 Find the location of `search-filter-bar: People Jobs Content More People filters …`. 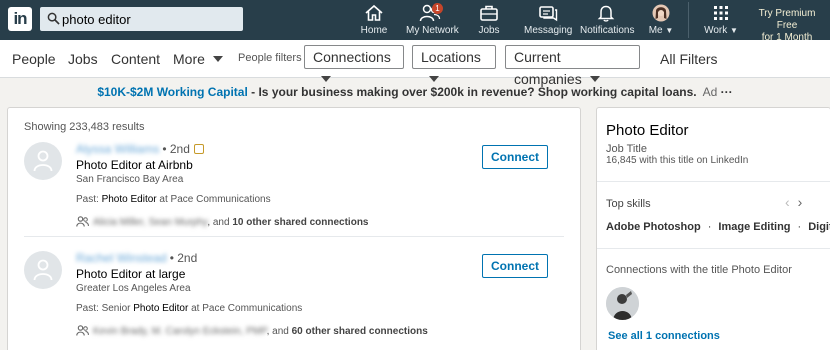

search-filter-bar: People Jobs Content More People filters … is located at coordinates (415, 63).